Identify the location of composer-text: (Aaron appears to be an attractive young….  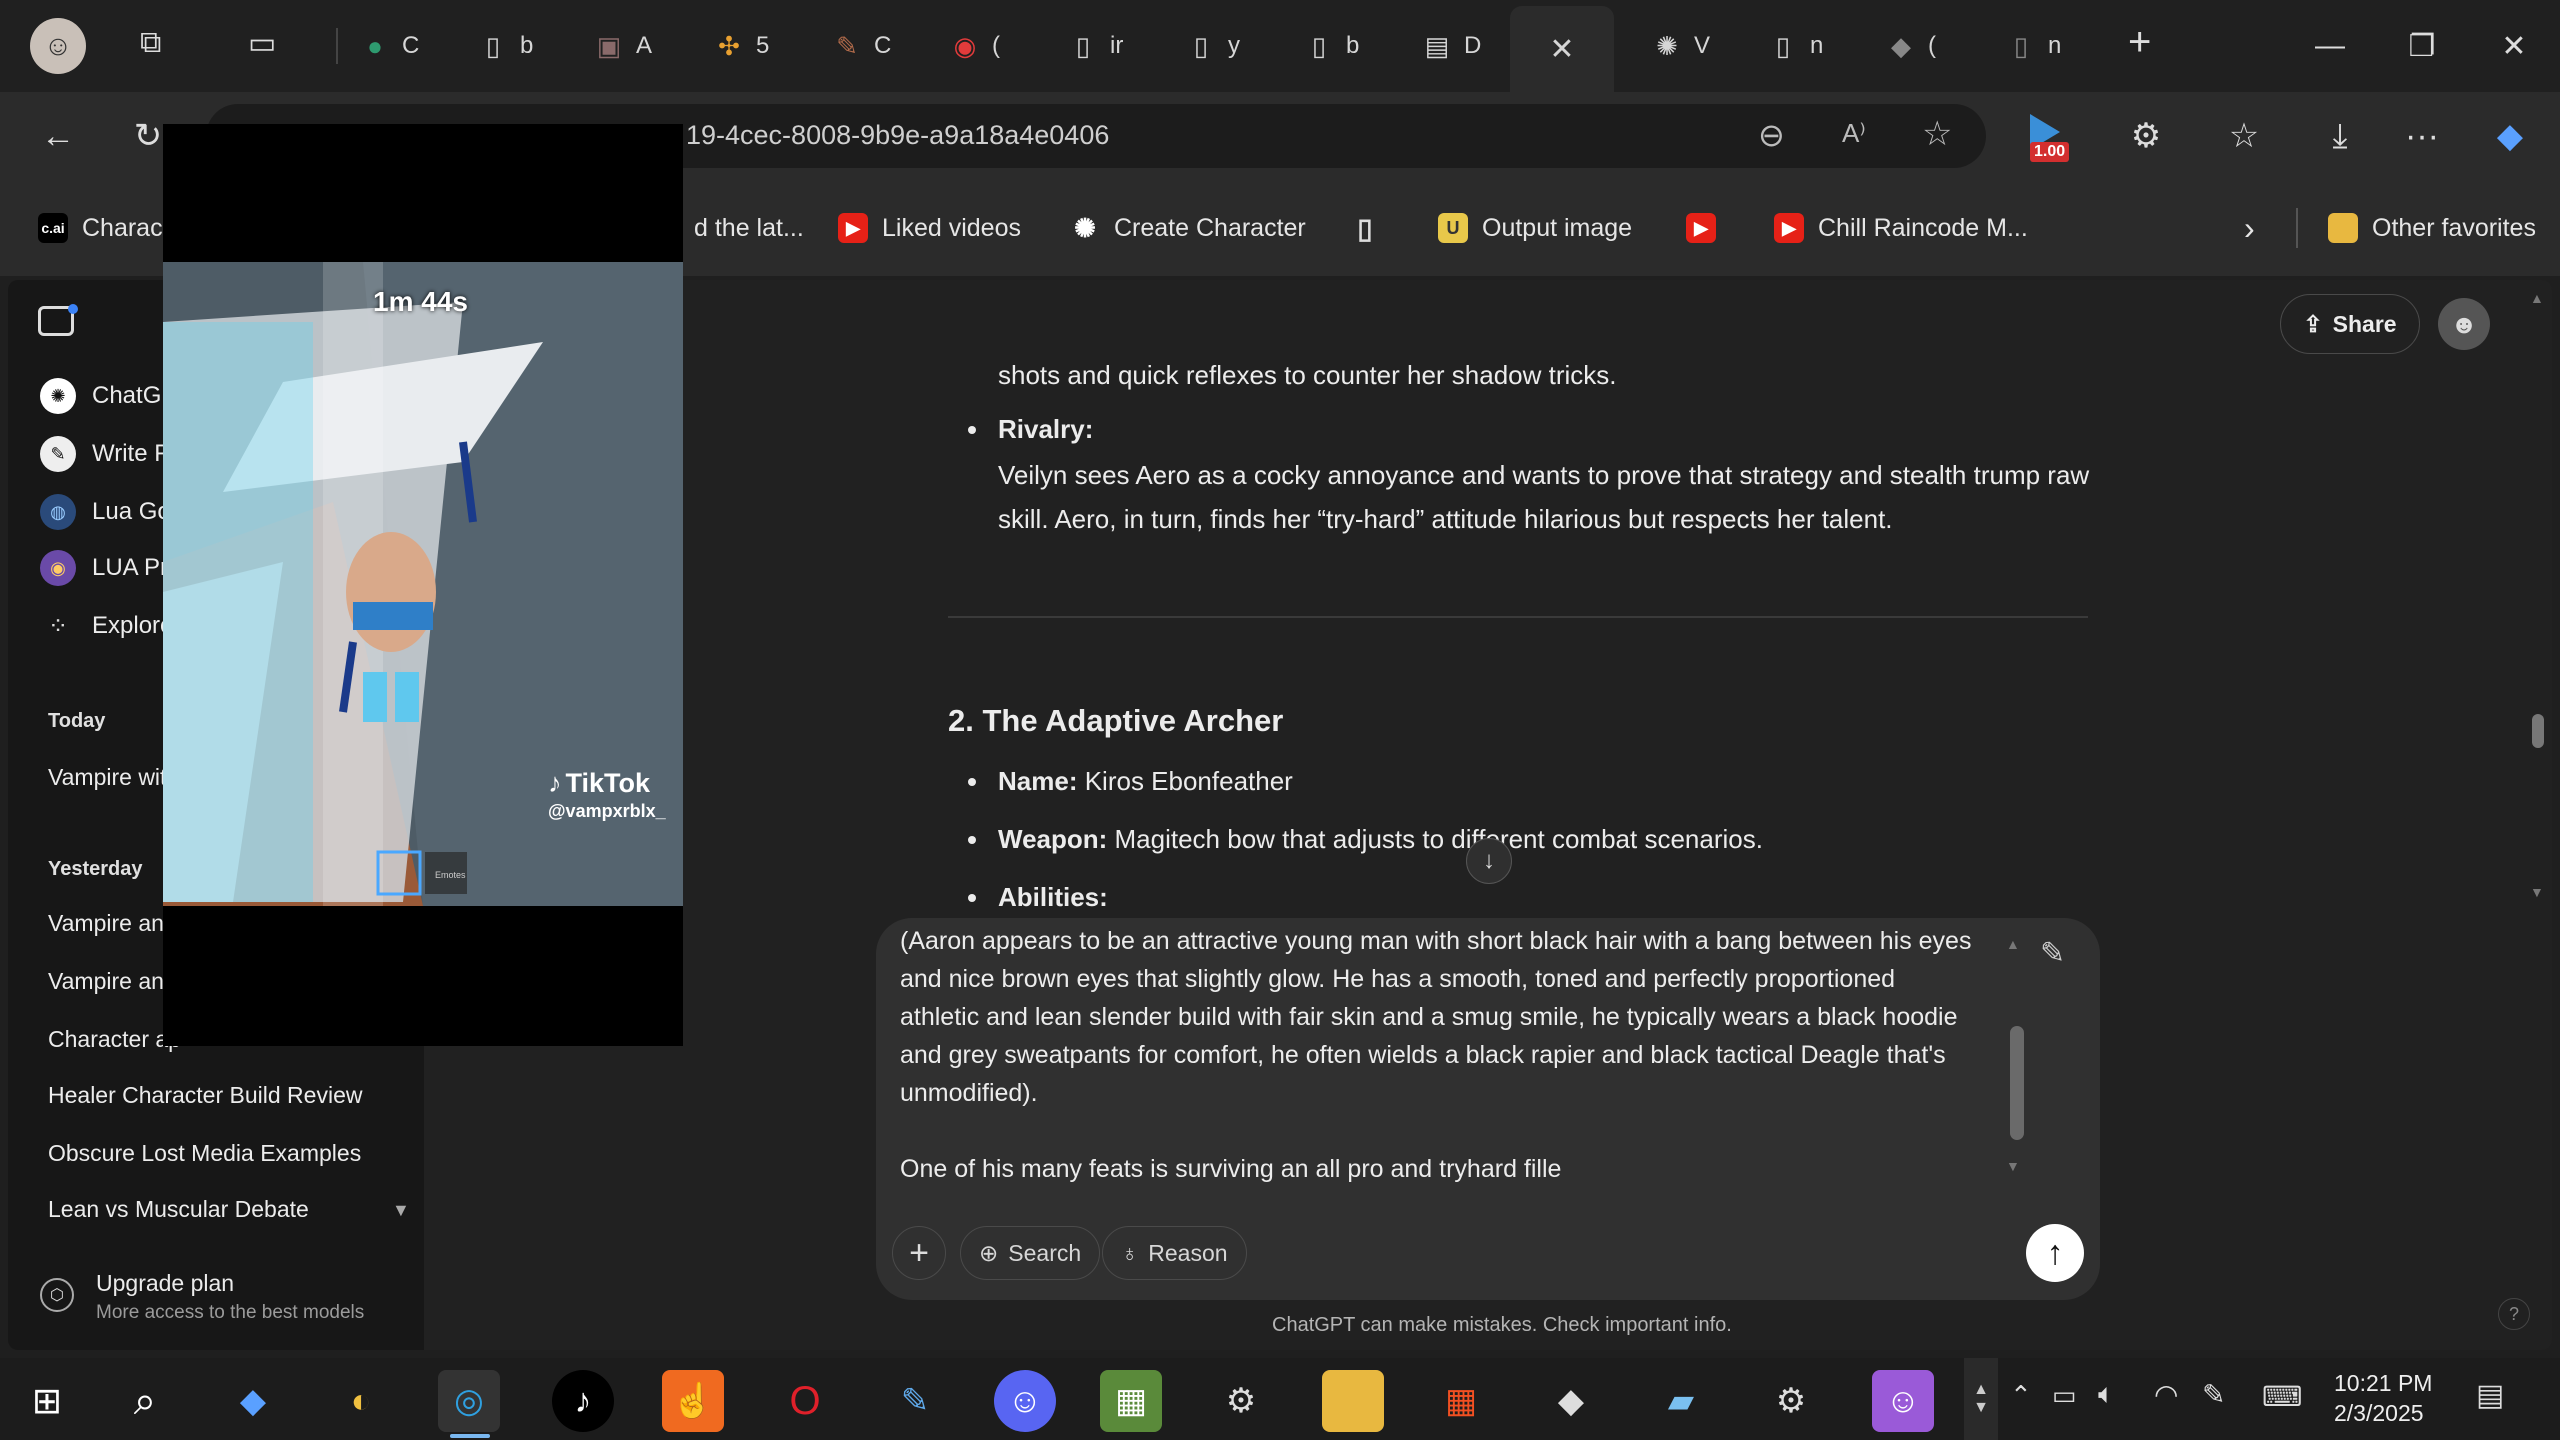
(1450, 1055).